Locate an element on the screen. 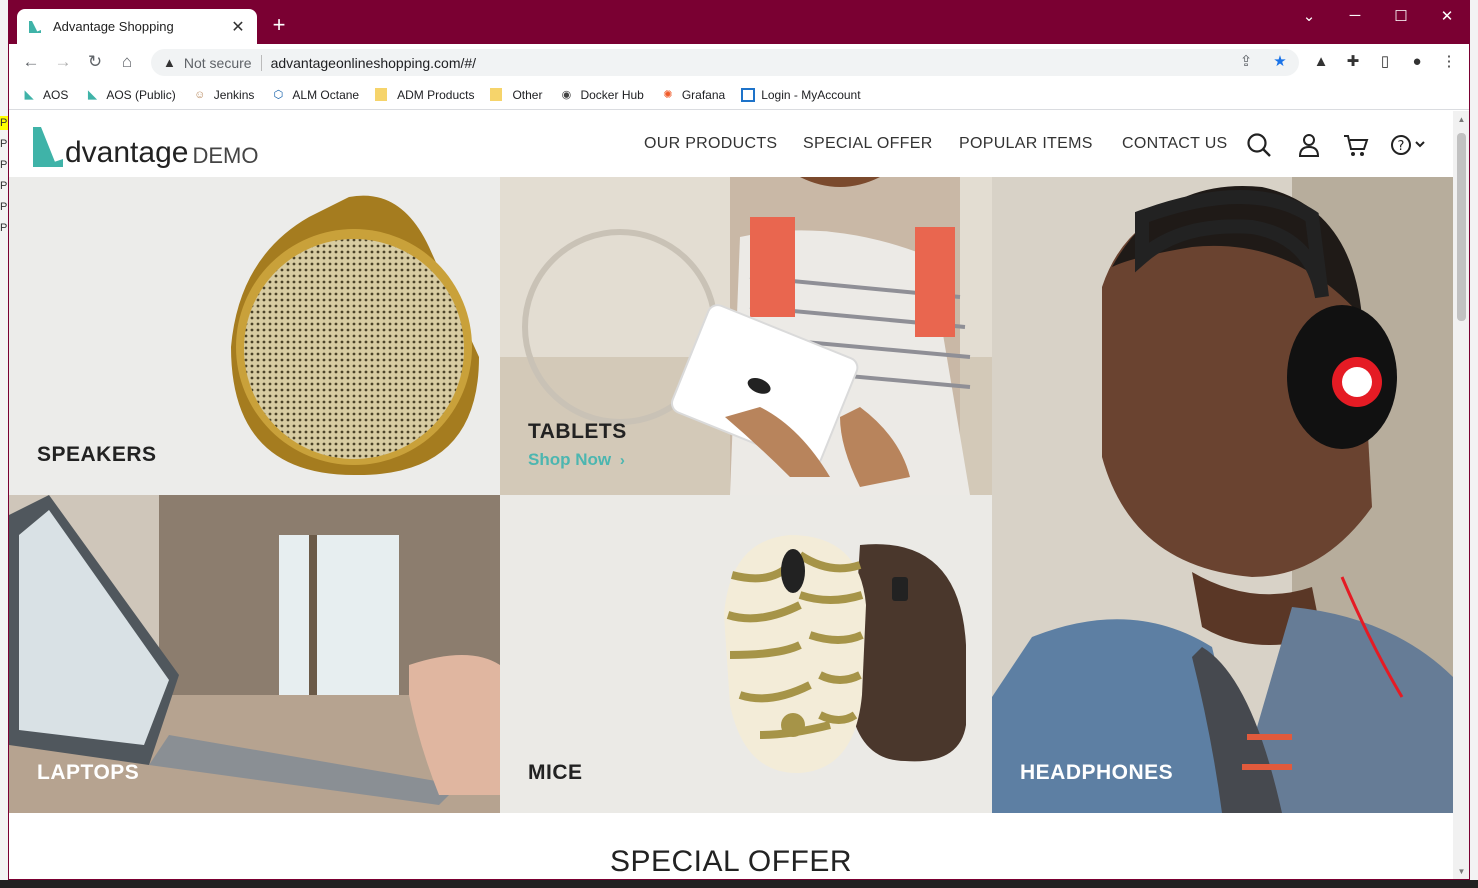 The height and width of the screenshot is (888, 1478). shop-now-label: Shop Now is located at coordinates (570, 459).